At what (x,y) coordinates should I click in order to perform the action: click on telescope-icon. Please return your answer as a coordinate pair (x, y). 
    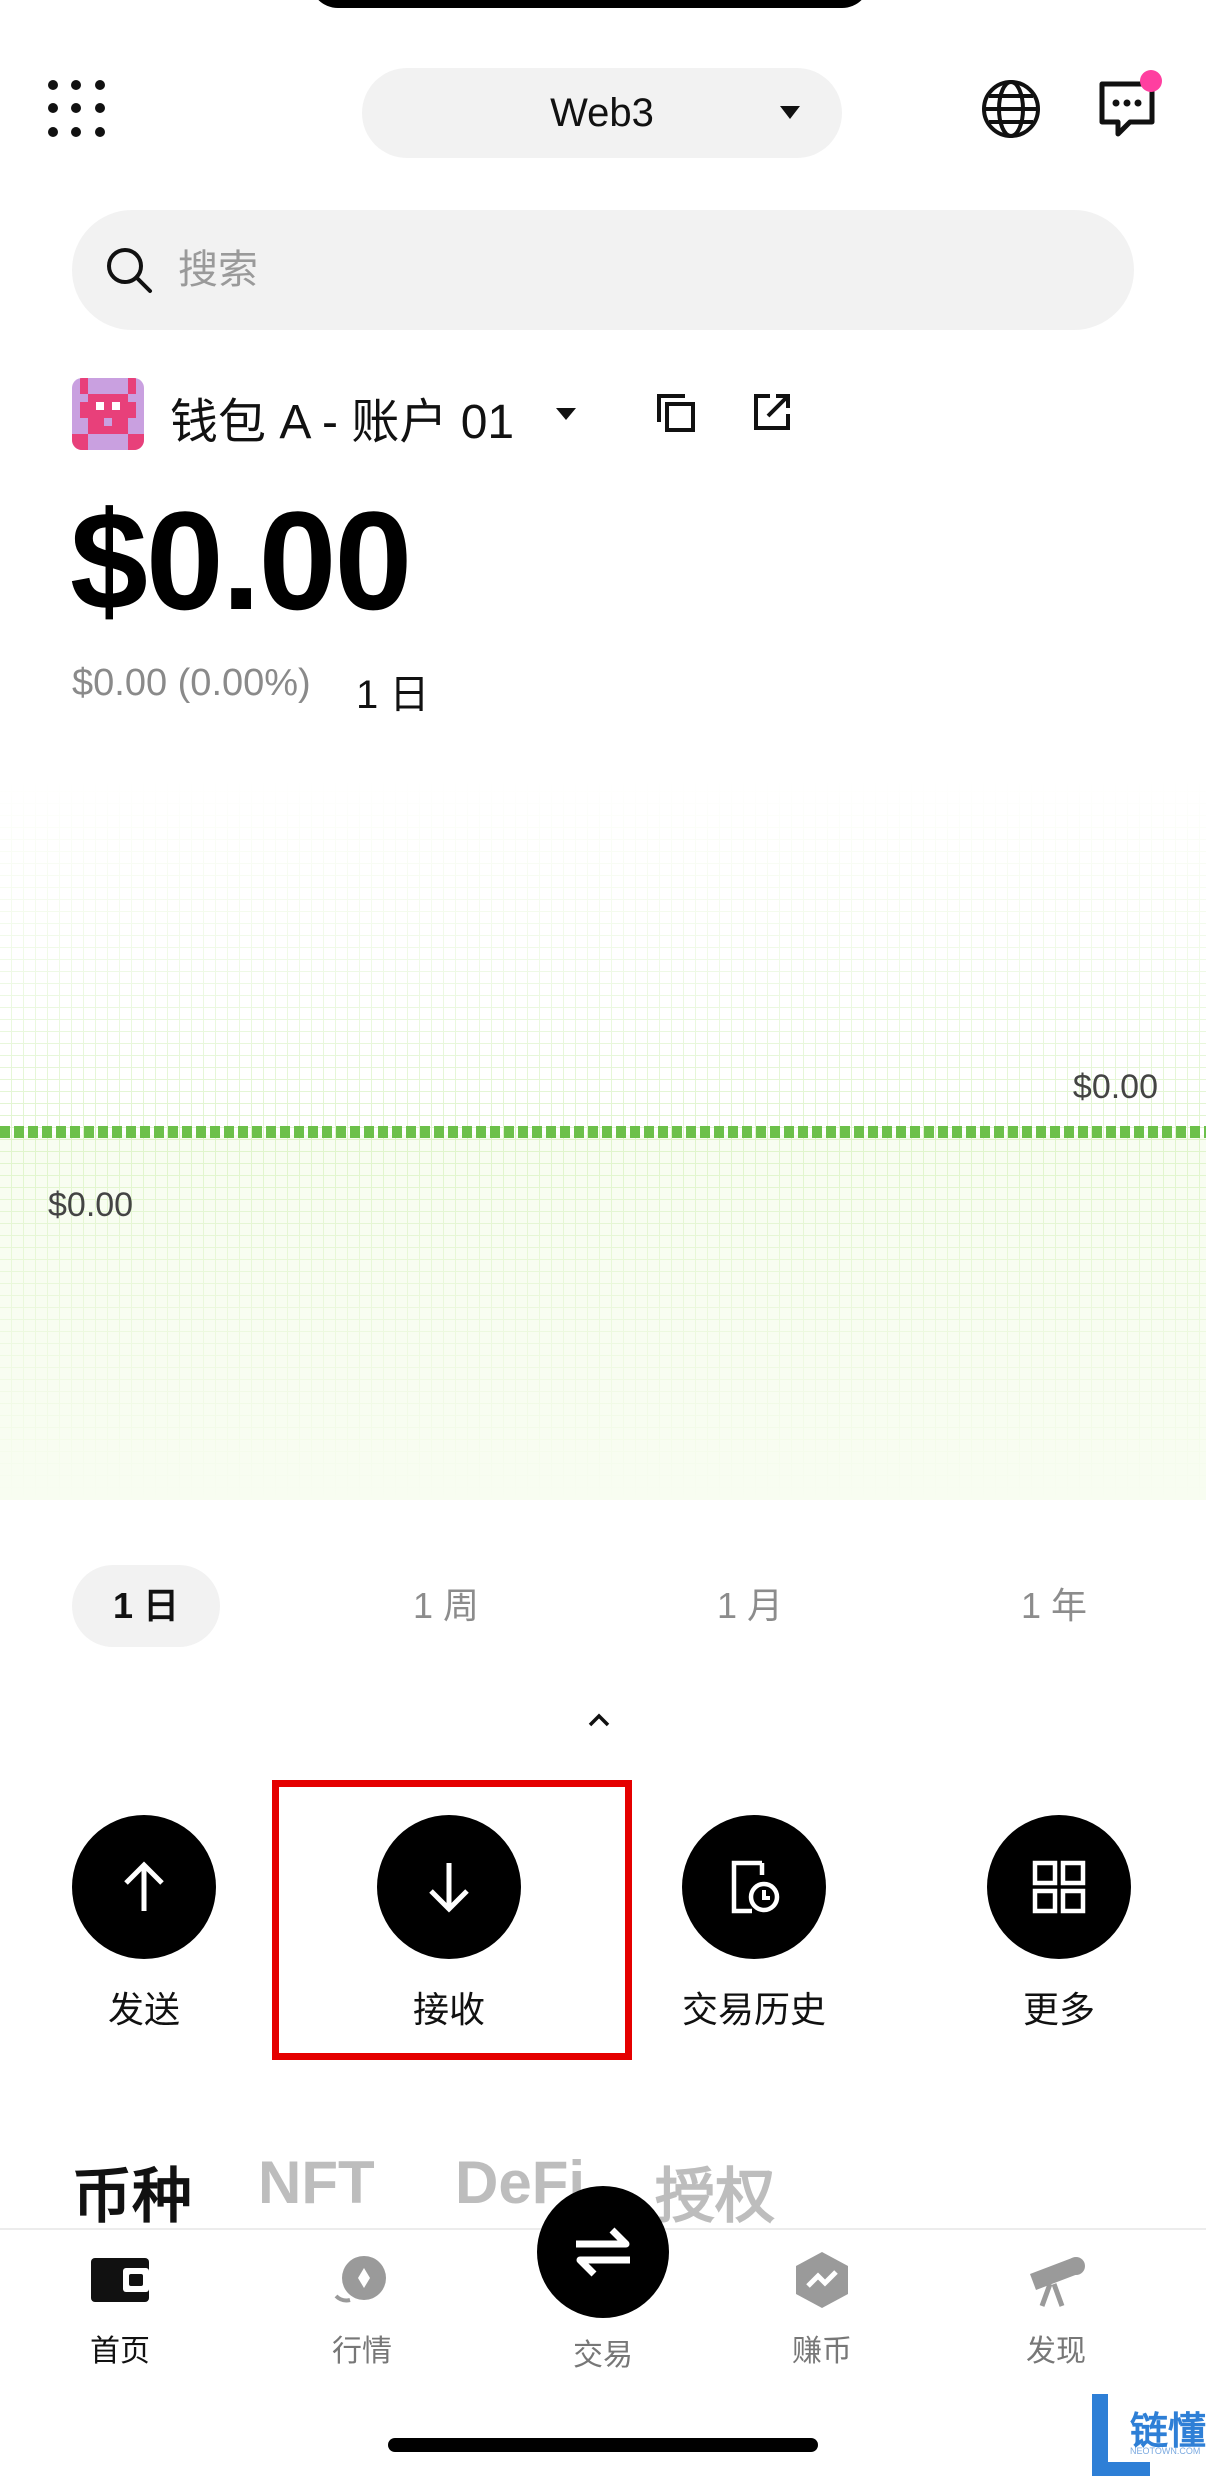
    Looking at the image, I should click on (1057, 2282).